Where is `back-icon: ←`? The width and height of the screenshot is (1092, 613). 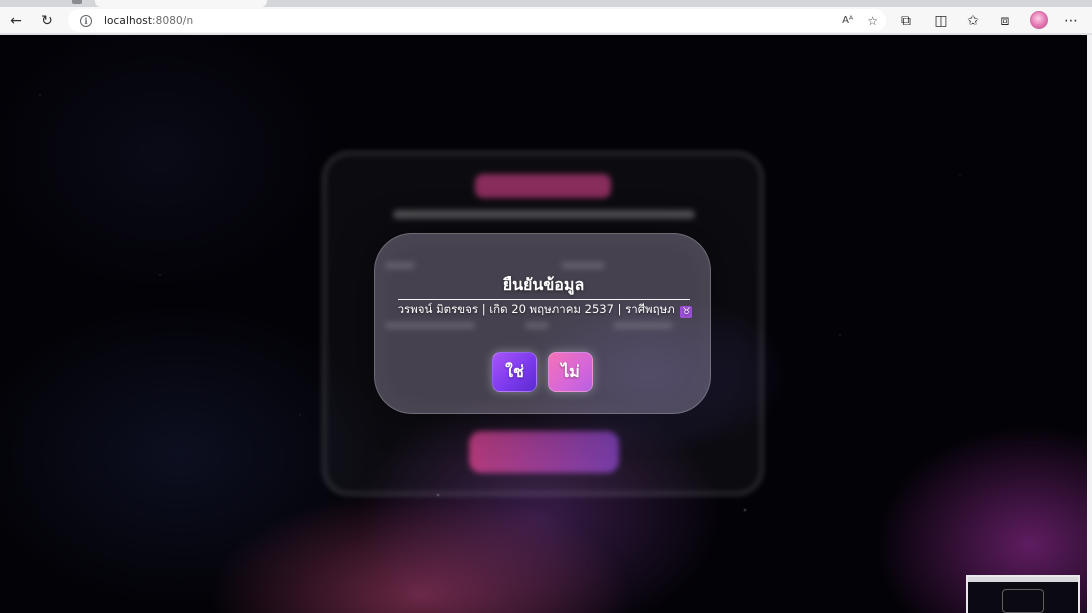
back-icon: ← is located at coordinates (16, 21).